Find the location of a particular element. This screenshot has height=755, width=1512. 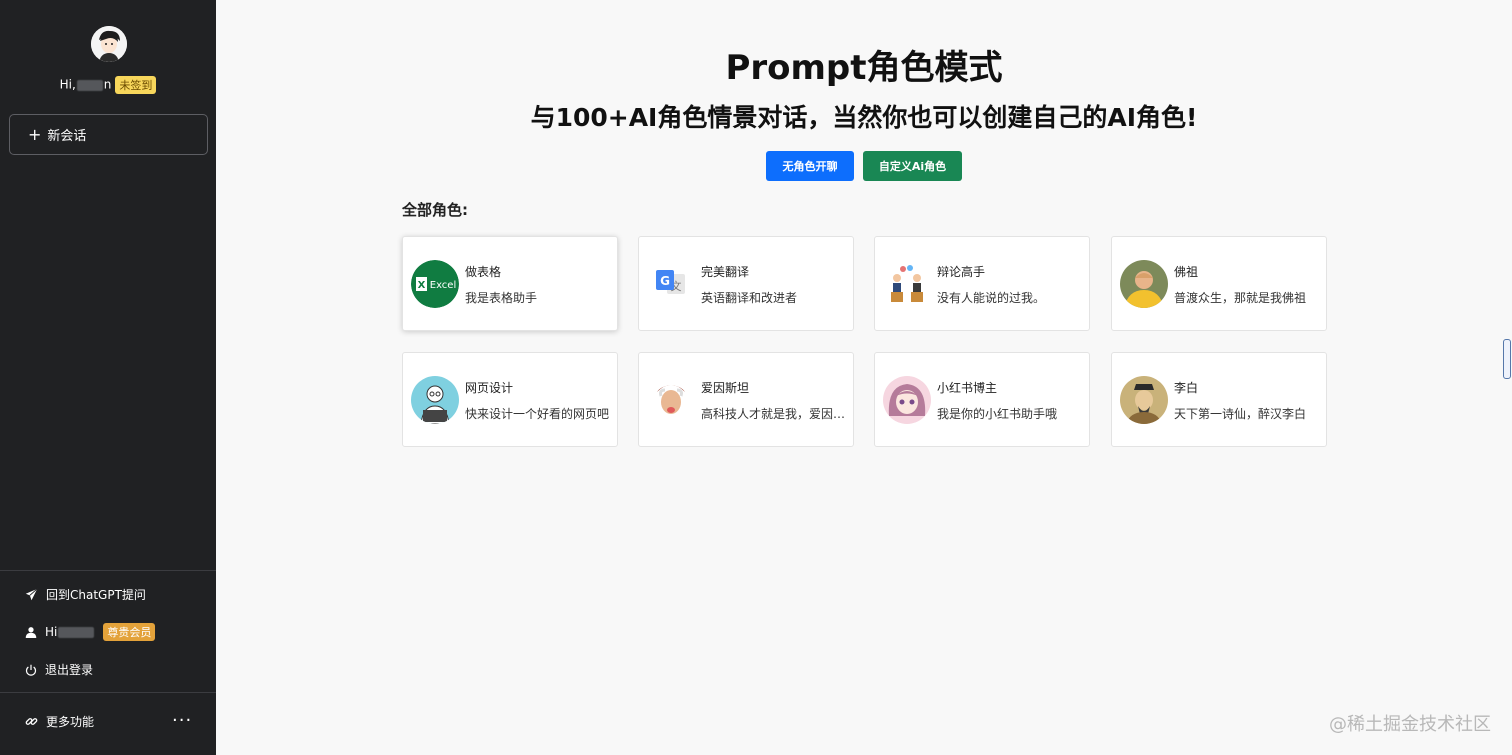

sidebar-item-logout: 退出登录 is located at coordinates (59, 669).